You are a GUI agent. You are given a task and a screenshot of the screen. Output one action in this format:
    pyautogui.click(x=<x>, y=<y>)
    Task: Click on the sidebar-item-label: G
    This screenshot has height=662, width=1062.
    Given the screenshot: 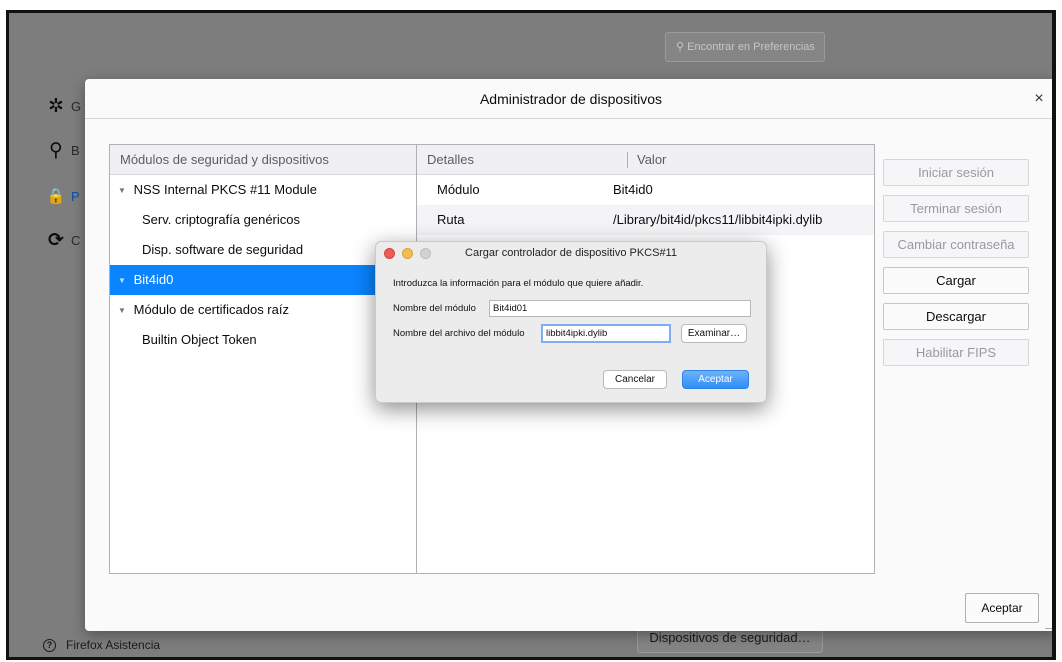 What is the action you would take?
    pyautogui.click(x=76, y=106)
    